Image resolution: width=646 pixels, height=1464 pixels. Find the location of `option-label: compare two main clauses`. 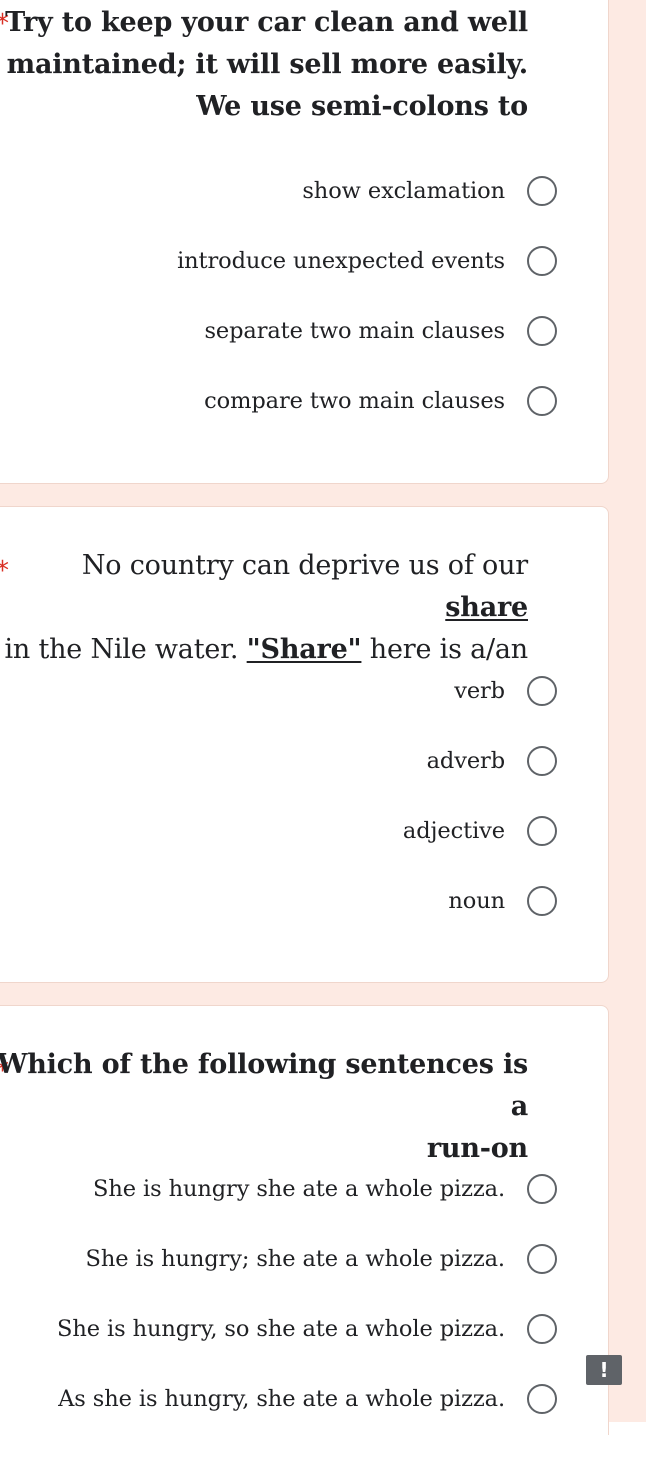

option-label: compare two main clauses is located at coordinates (354, 401).